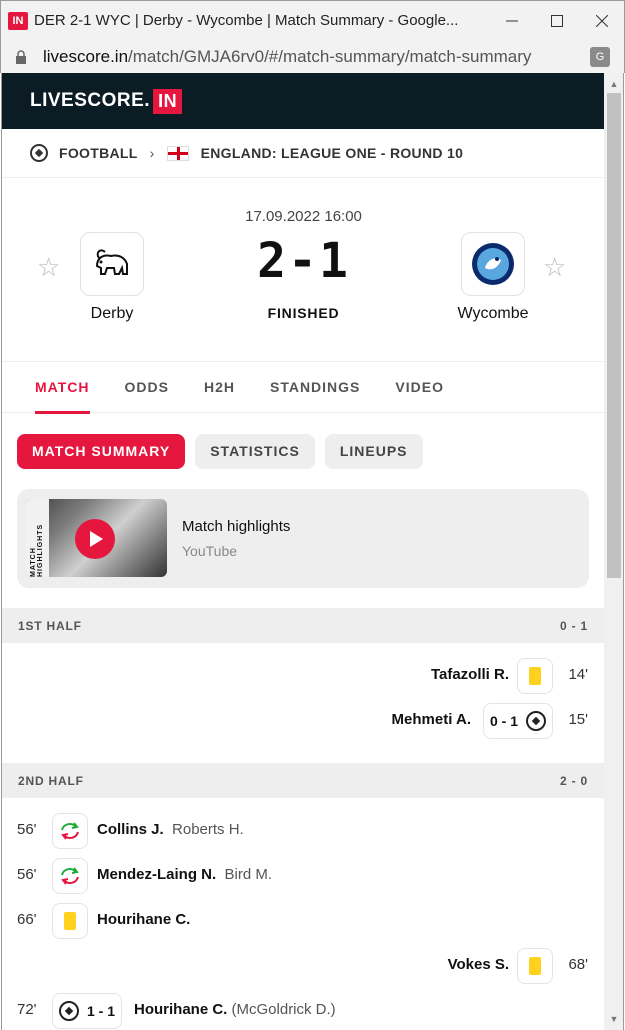 The width and height of the screenshot is (625, 1030). I want to click on main-tabs: MATCH ODDS H2H STANDINGS VIDEO, so click(303, 388).